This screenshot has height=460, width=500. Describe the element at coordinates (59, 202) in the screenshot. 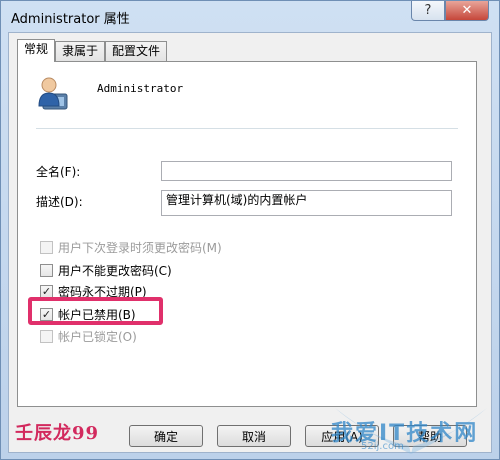

I see `description-label: 描述(D):` at that location.